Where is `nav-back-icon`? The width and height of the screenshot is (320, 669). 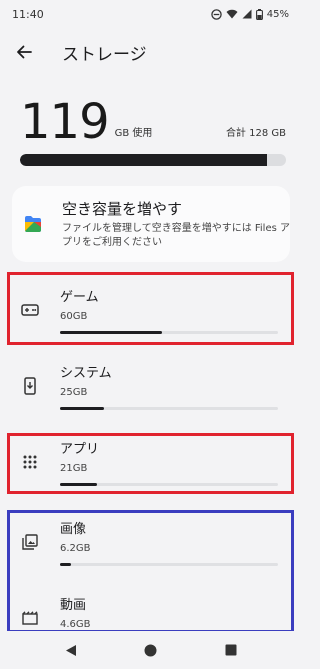
nav-back-icon is located at coordinates (70, 650).